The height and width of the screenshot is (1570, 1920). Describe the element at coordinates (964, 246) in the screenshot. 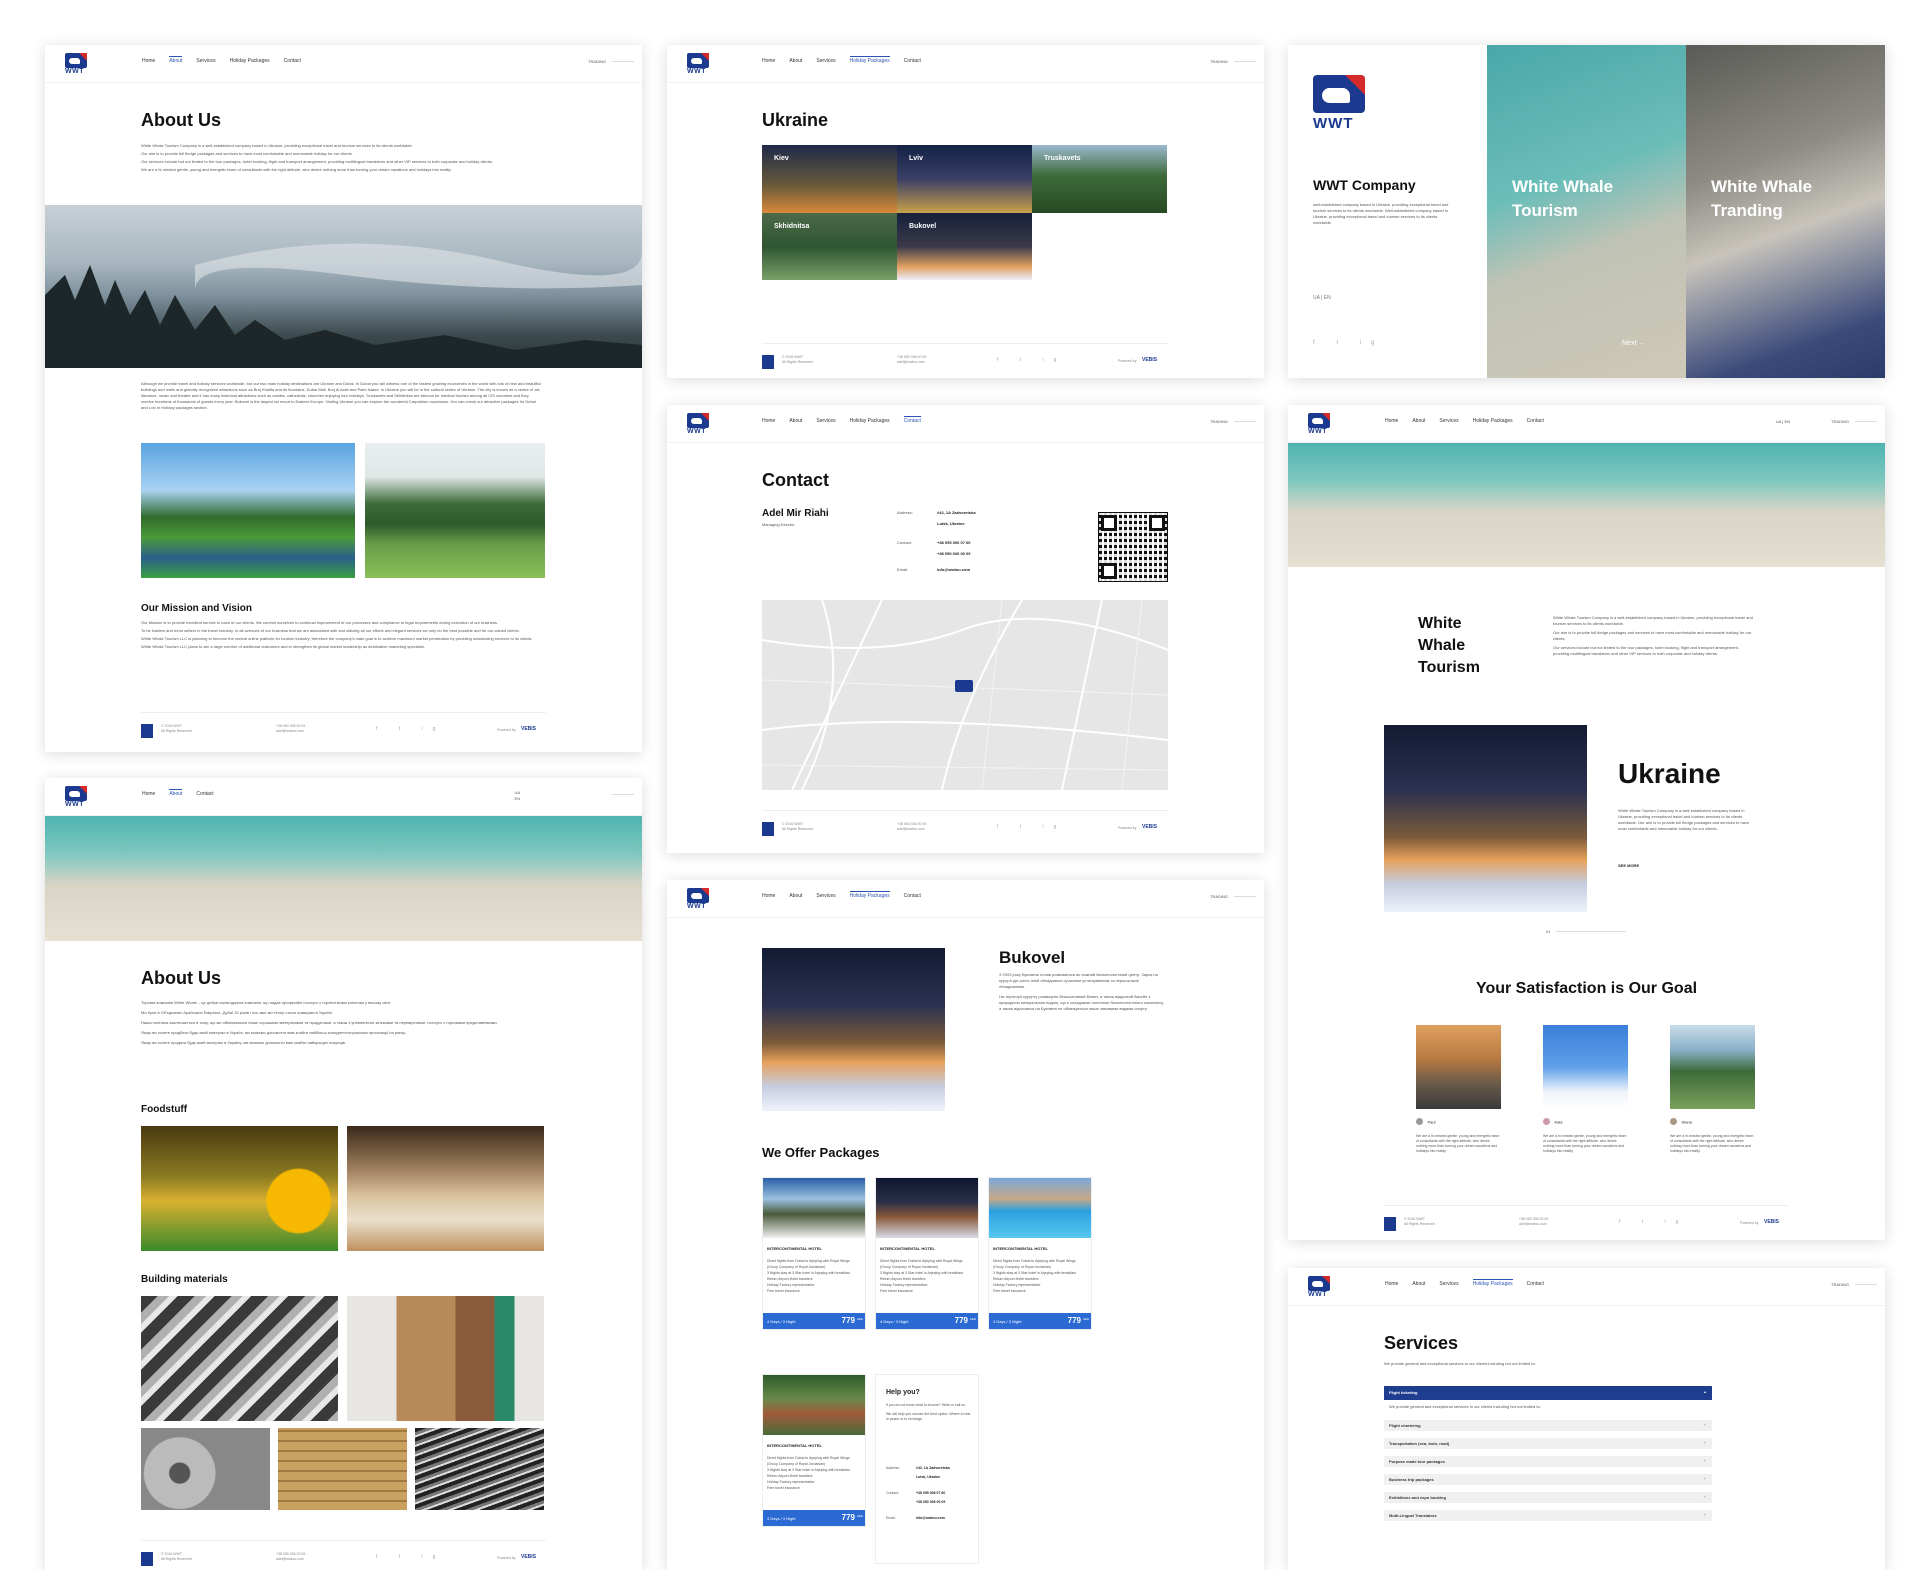

I see `city-tile-bukovel: Bukovel` at that location.